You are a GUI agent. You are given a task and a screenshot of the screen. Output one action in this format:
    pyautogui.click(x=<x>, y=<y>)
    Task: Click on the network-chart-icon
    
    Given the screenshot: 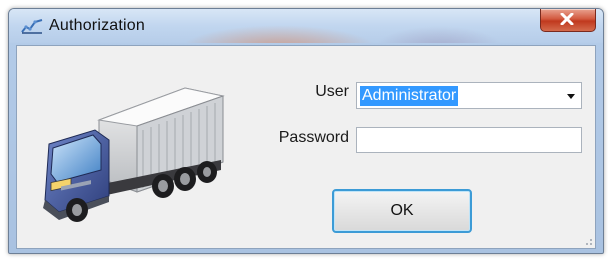 What is the action you would take?
    pyautogui.click(x=32, y=26)
    